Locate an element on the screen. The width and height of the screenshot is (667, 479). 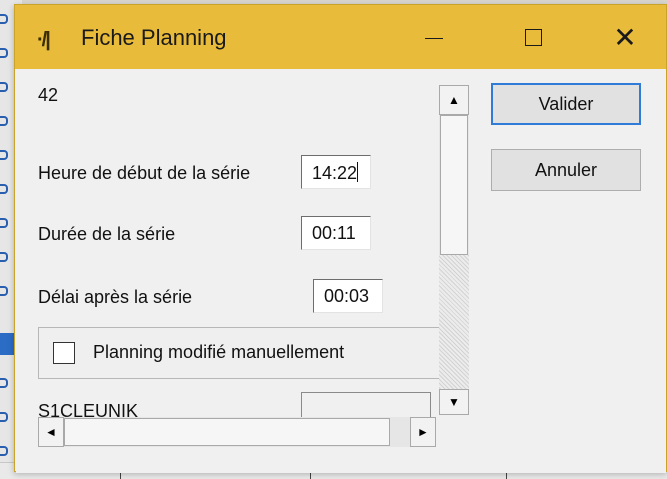
arrow-right-icon: ► is located at coordinates (423, 432).